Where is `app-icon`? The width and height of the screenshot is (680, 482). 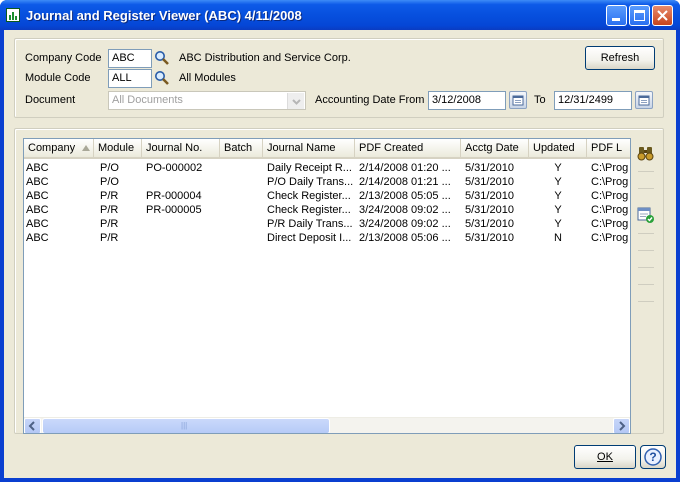
app-icon is located at coordinates (13, 15).